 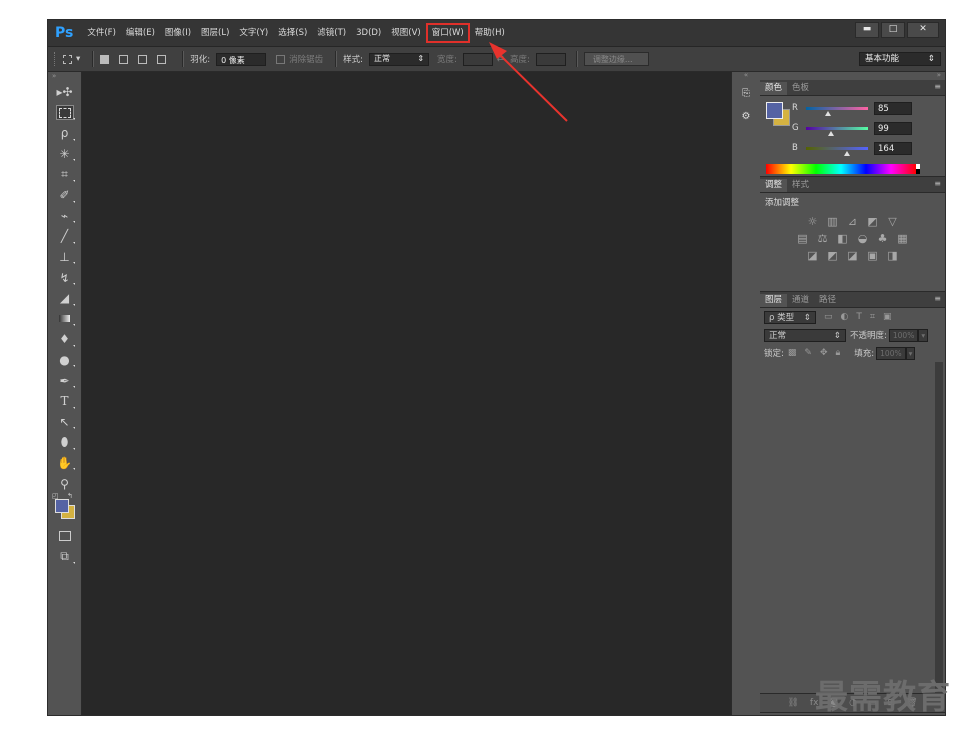 What do you see at coordinates (64, 298) in the screenshot?
I see `eraser-tool: ◢` at bounding box center [64, 298].